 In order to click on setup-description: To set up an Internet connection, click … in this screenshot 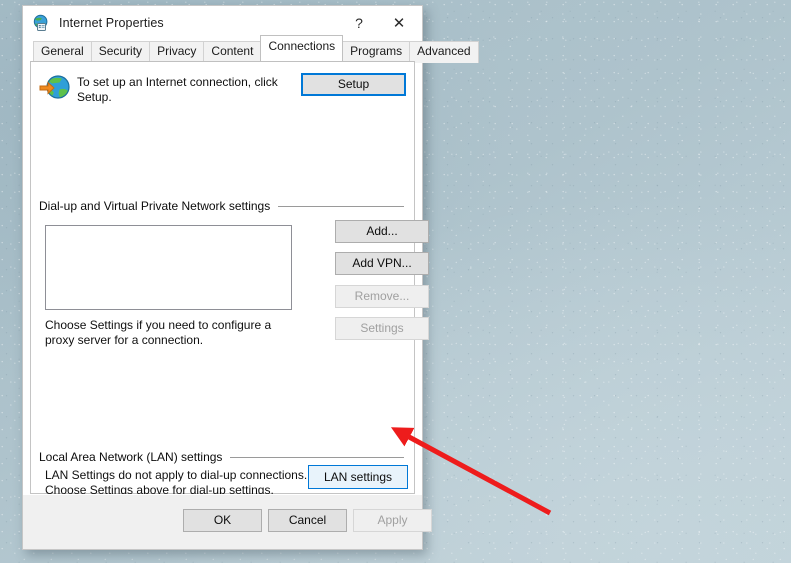, I will do `click(177, 89)`.